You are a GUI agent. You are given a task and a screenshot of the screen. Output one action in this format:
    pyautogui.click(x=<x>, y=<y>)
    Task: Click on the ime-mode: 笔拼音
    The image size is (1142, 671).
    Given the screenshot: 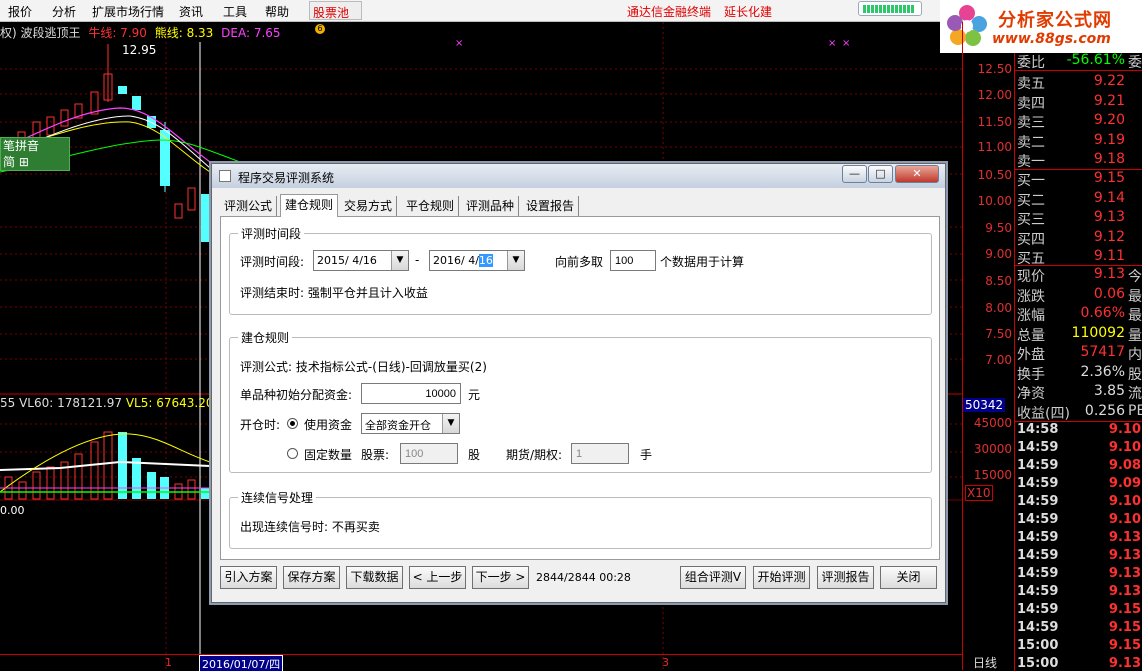 What is the action you would take?
    pyautogui.click(x=21, y=146)
    